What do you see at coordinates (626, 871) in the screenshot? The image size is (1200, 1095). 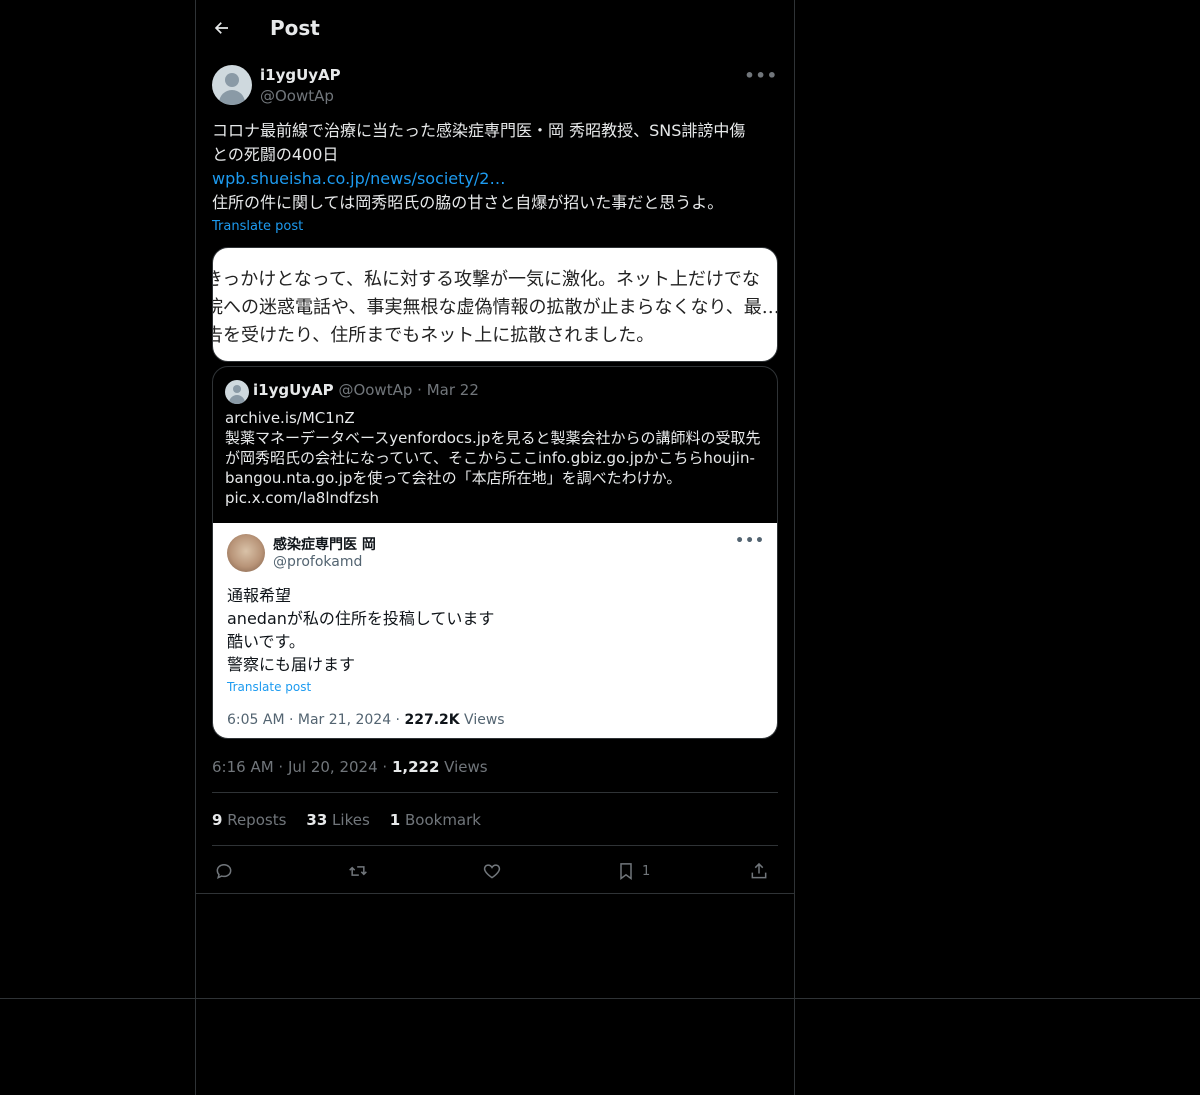 I see `bookmark-icon` at bounding box center [626, 871].